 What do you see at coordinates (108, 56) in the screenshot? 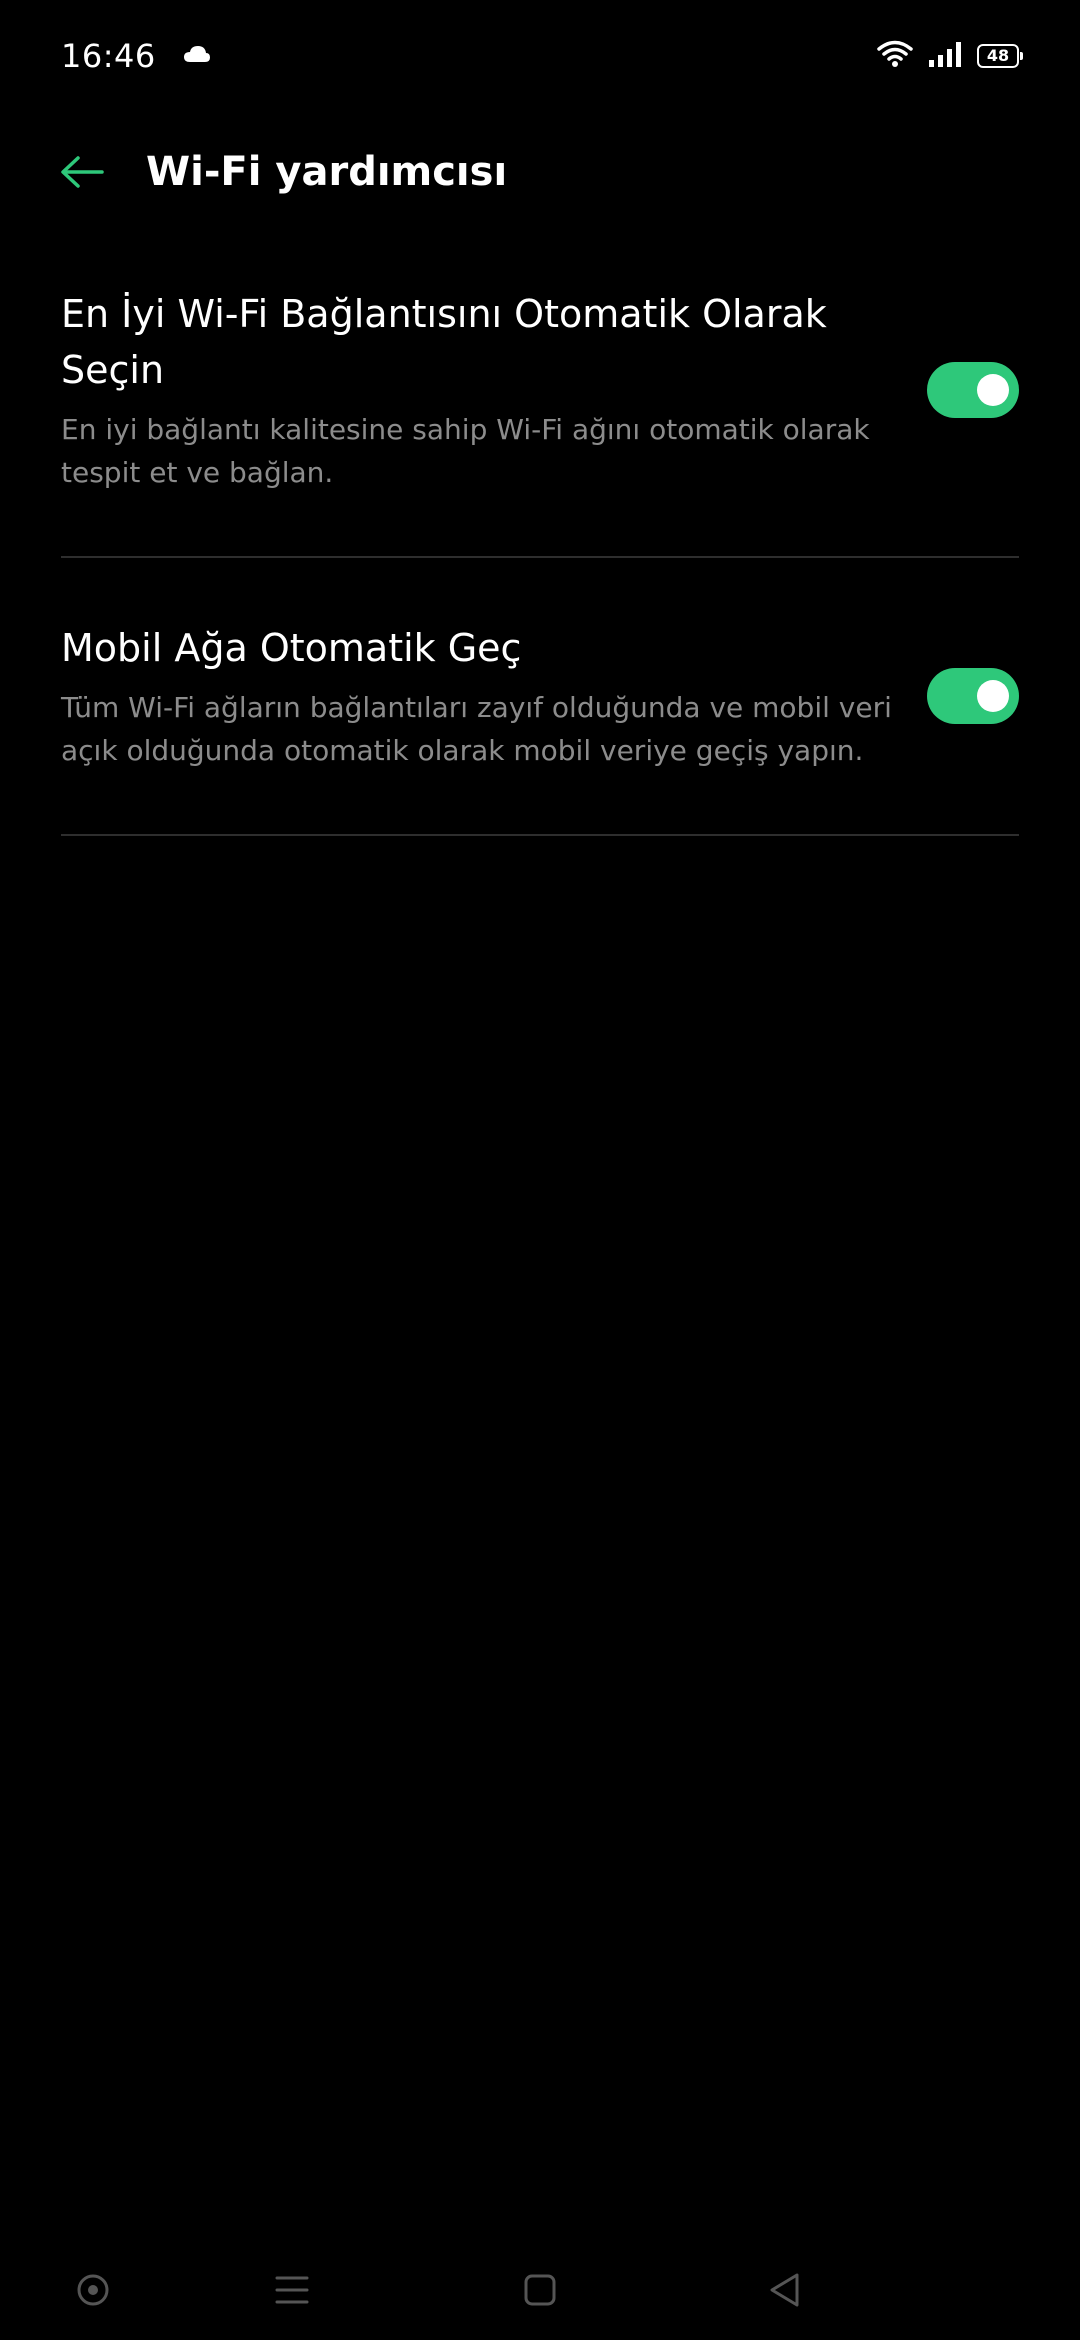
I see `status-time: 16:46` at bounding box center [108, 56].